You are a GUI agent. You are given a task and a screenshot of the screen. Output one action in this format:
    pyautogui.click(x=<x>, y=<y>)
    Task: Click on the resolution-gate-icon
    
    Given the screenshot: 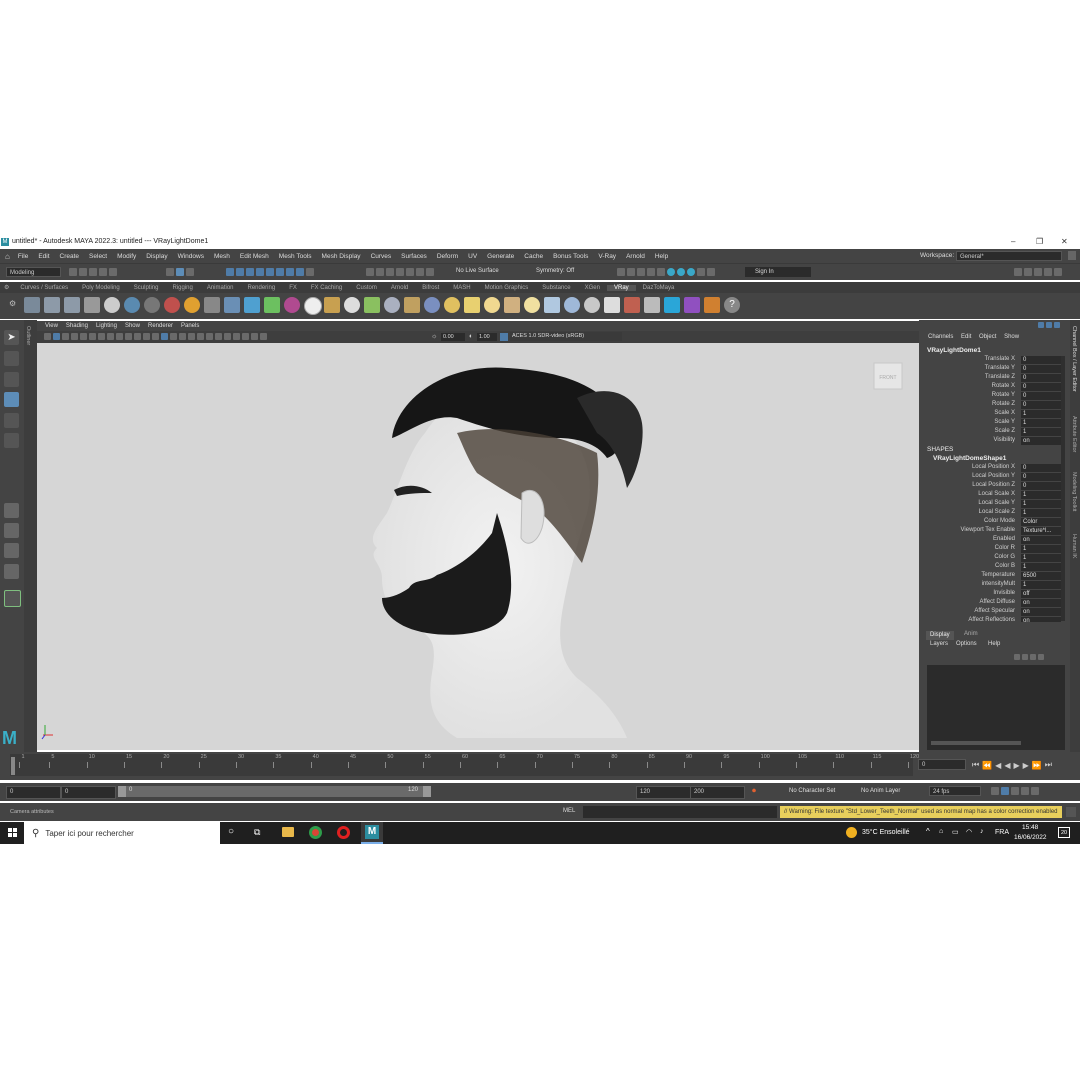 What is the action you would take?
    pyautogui.click(x=101, y=336)
    